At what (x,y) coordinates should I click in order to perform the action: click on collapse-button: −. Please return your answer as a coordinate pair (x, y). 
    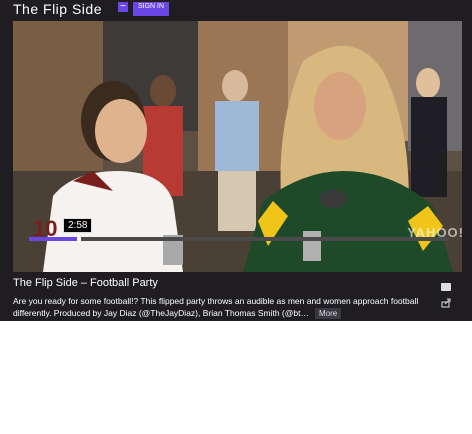
    Looking at the image, I should click on (123, 7).